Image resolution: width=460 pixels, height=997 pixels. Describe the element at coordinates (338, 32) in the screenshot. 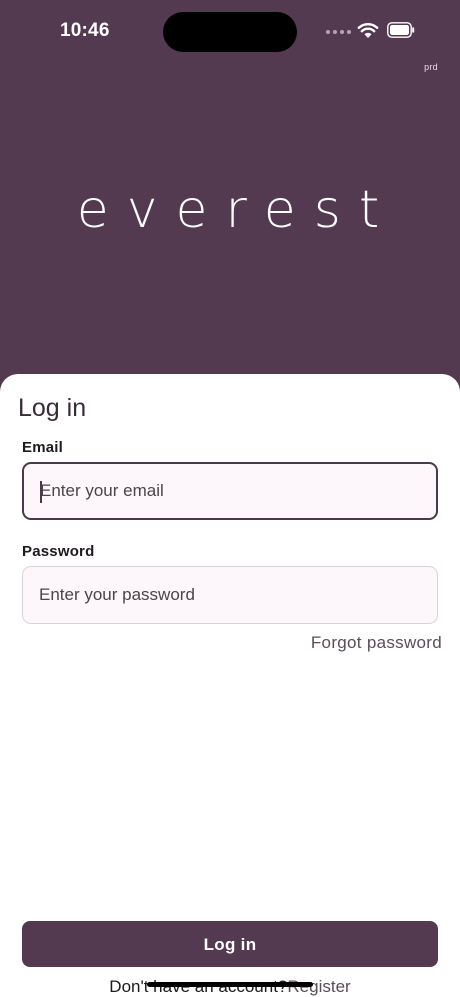

I see `signal-dots-icon` at that location.